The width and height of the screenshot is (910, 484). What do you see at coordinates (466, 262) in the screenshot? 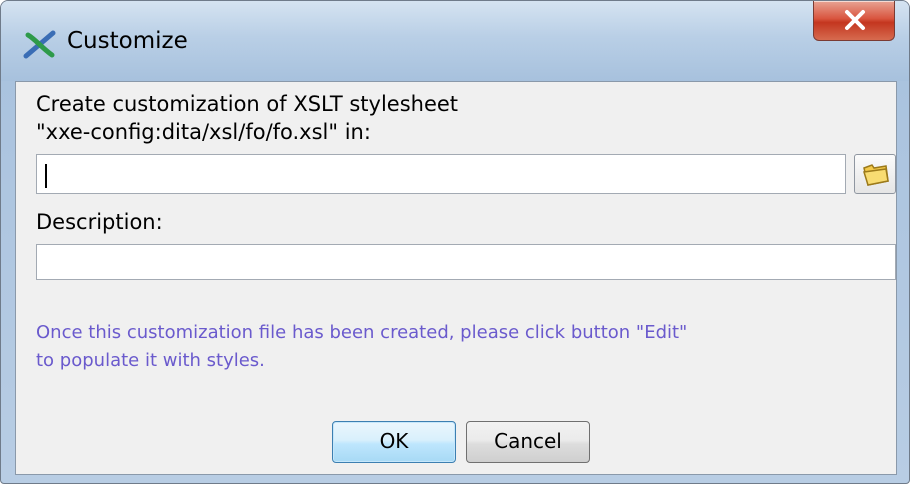
I see `description-input` at bounding box center [466, 262].